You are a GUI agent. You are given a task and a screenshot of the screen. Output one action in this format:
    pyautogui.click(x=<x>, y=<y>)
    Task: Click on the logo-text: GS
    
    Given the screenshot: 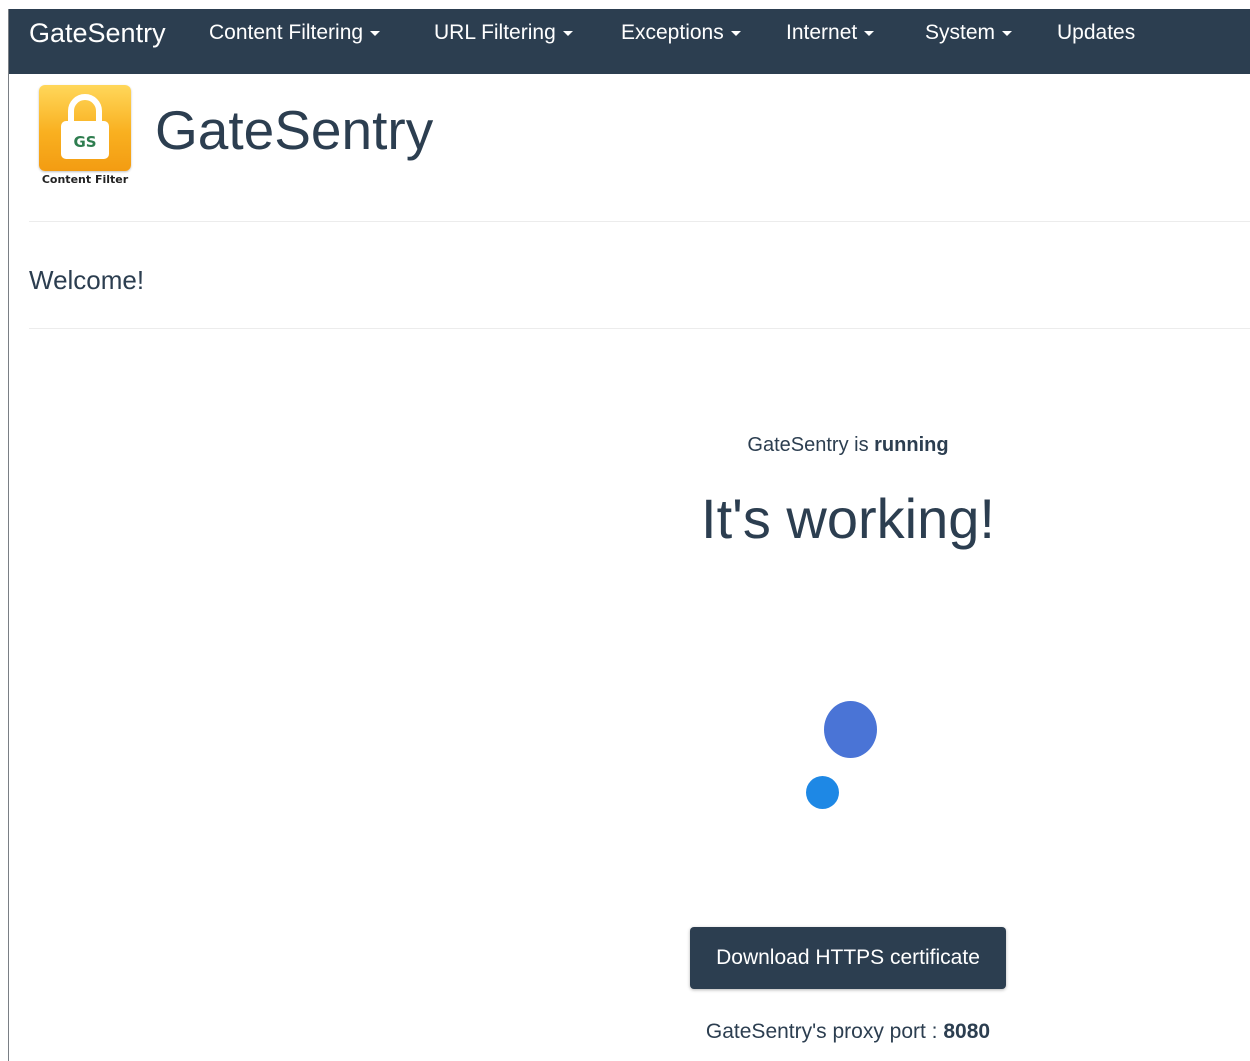 What is the action you would take?
    pyautogui.click(x=84, y=142)
    